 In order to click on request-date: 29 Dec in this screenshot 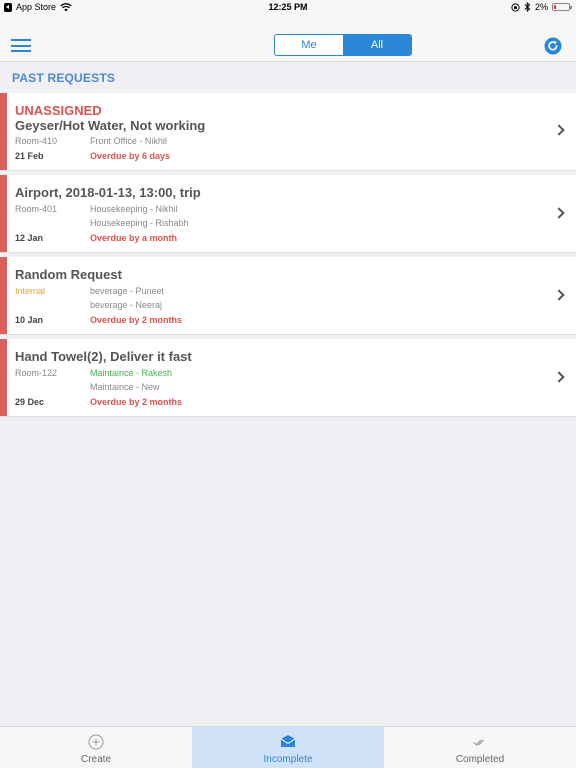, I will do `click(30, 402)`.